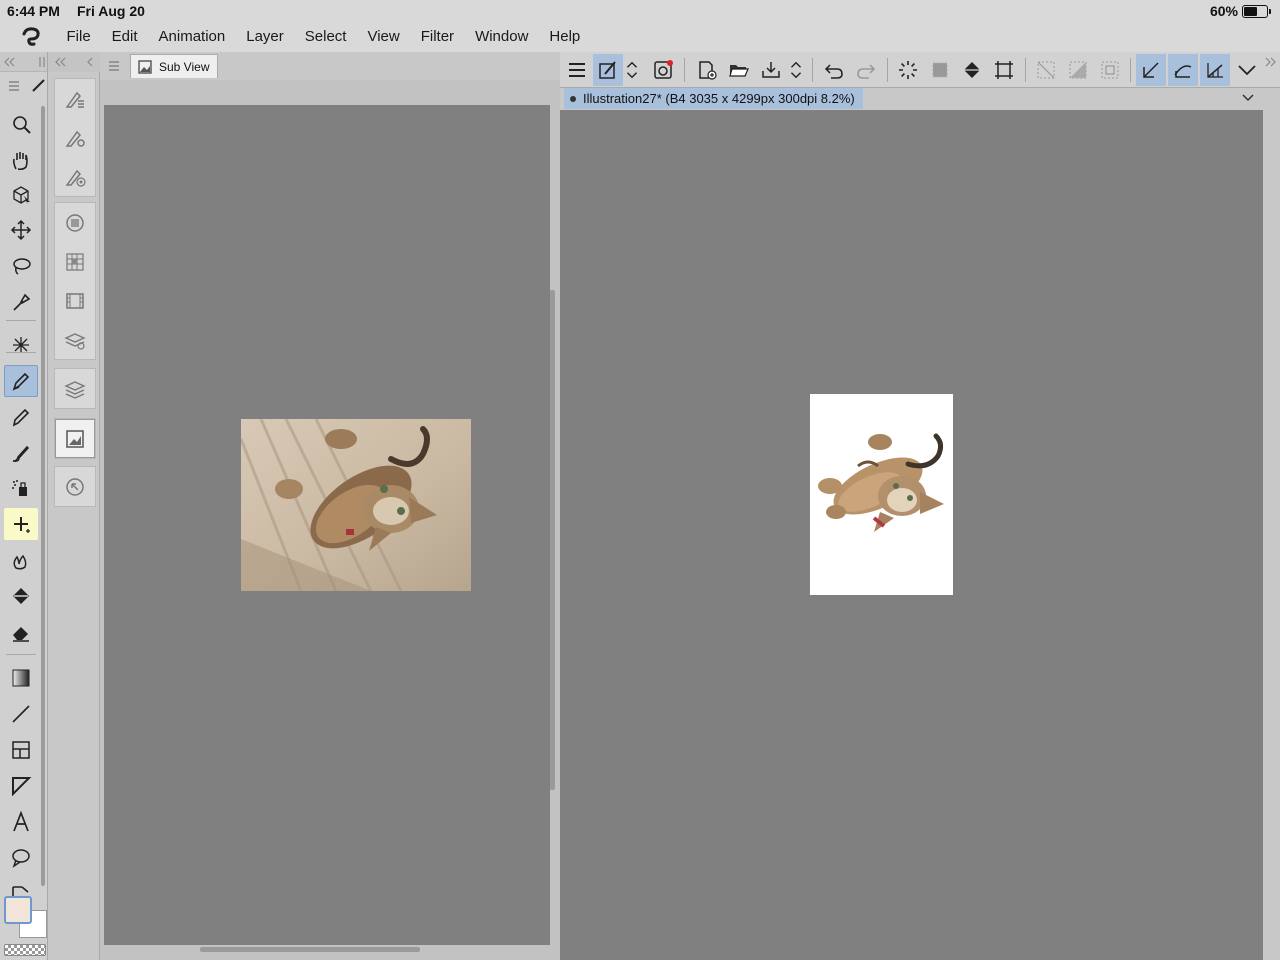  Describe the element at coordinates (383, 37) in the screenshot. I see `menu-view: View` at that location.